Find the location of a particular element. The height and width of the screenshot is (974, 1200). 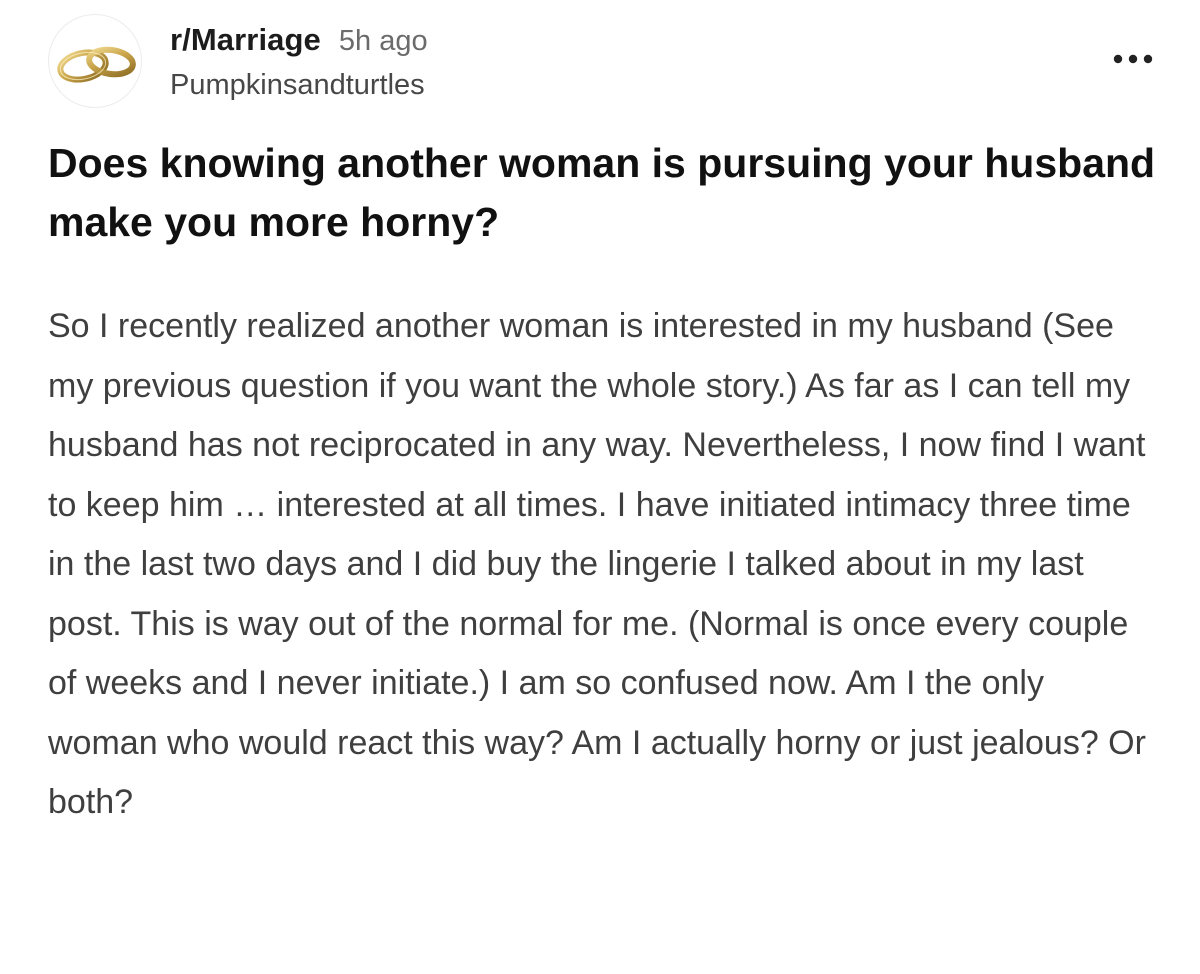

wedding-rings-icon is located at coordinates (96, 64).